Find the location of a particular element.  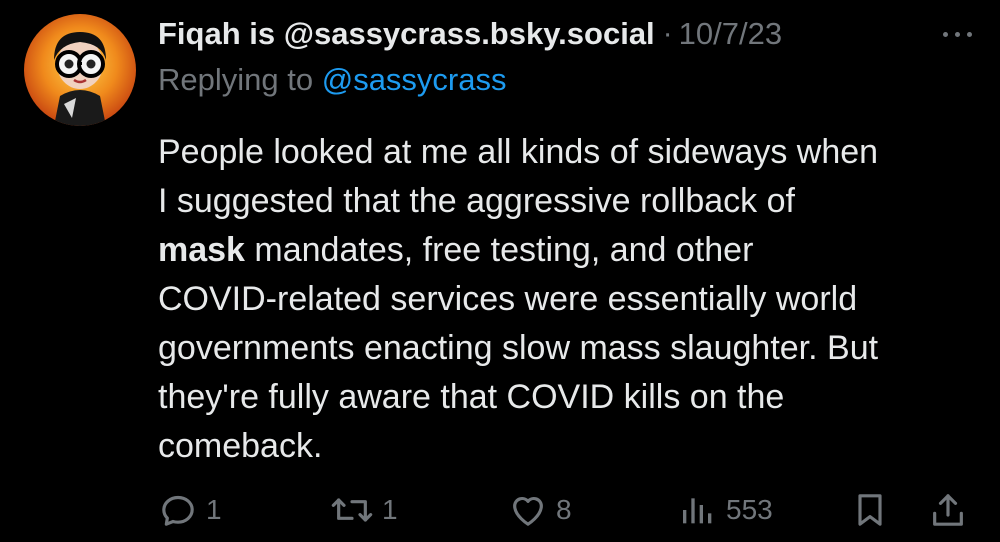

reply-icon is located at coordinates (178, 510).